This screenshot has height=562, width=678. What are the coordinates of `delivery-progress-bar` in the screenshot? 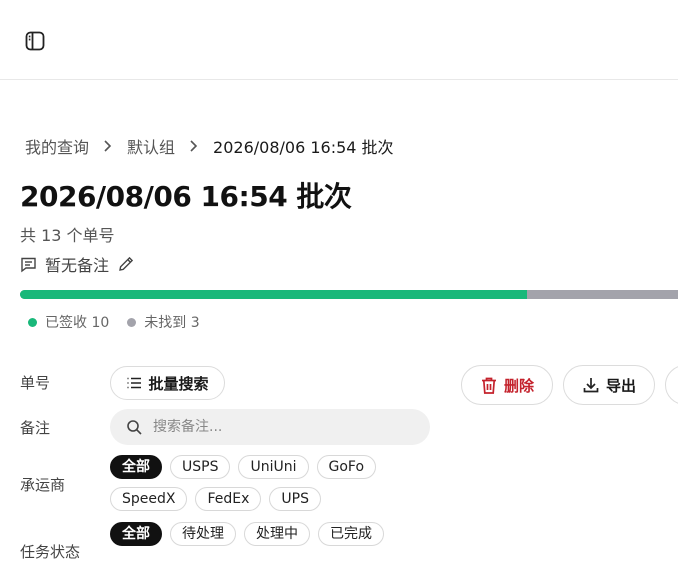 It's located at (349, 294).